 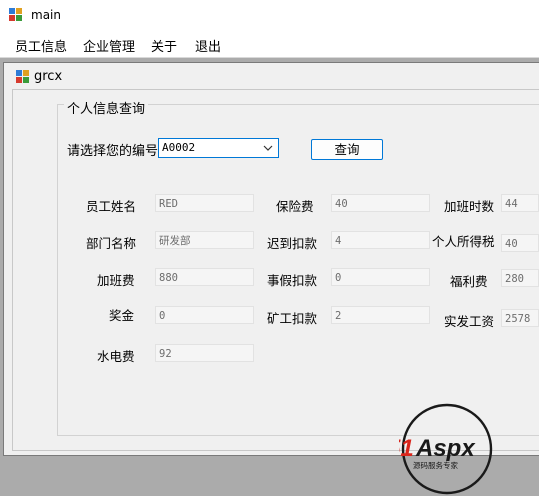 I want to click on name-field: RED, so click(x=204, y=203).